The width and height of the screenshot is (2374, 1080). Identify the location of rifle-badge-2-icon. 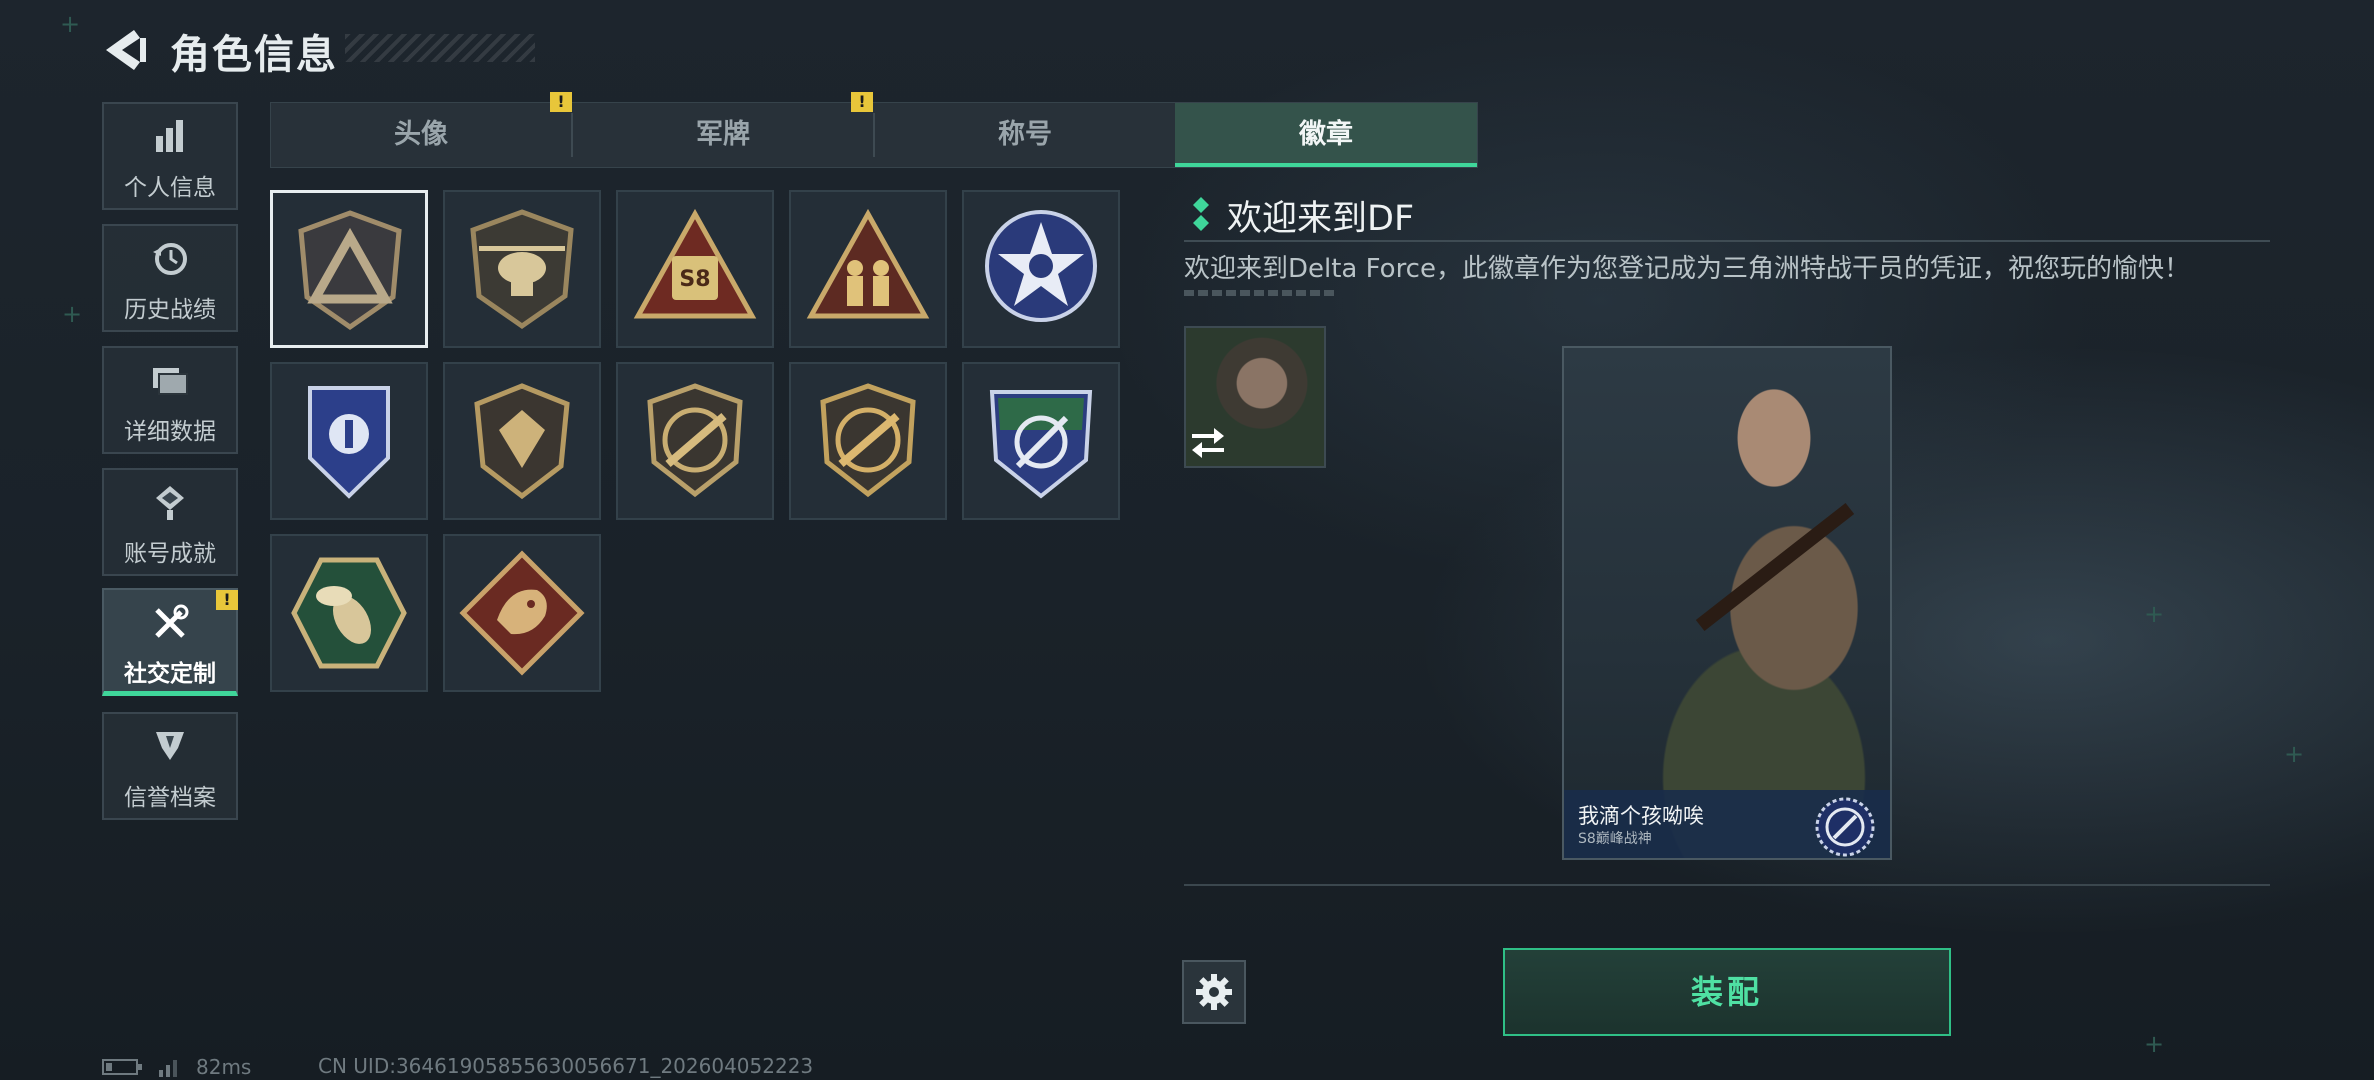
(868, 440).